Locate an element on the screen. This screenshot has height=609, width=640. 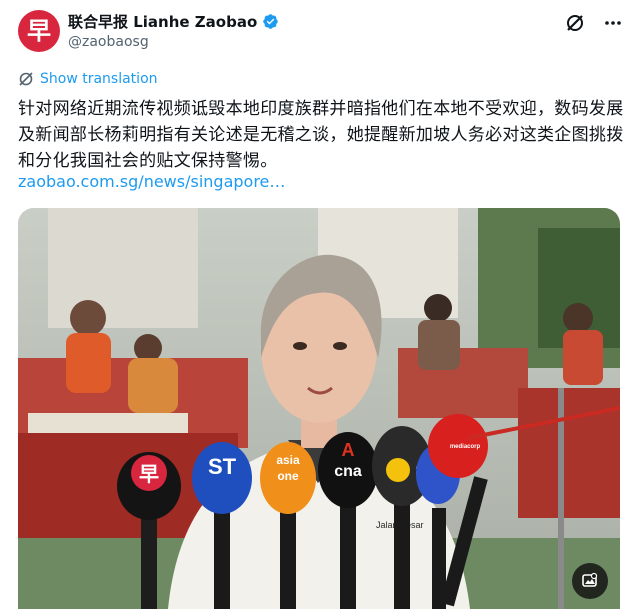
verified-badge-icon is located at coordinates (271, 21).